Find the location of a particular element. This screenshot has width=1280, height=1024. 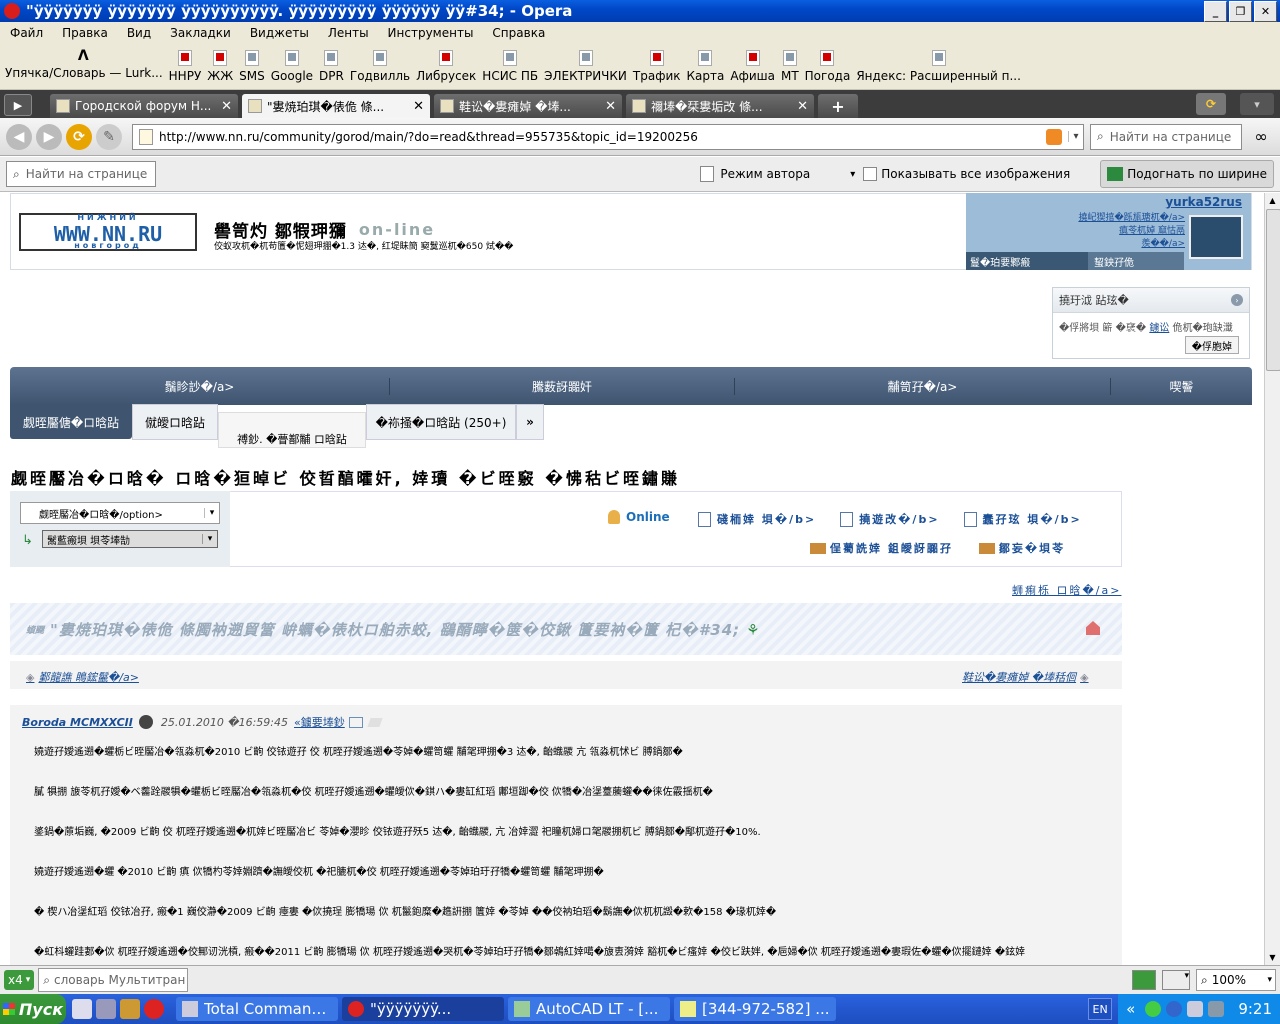

bookmark-librusec: Либрусек is located at coordinates (446, 63).